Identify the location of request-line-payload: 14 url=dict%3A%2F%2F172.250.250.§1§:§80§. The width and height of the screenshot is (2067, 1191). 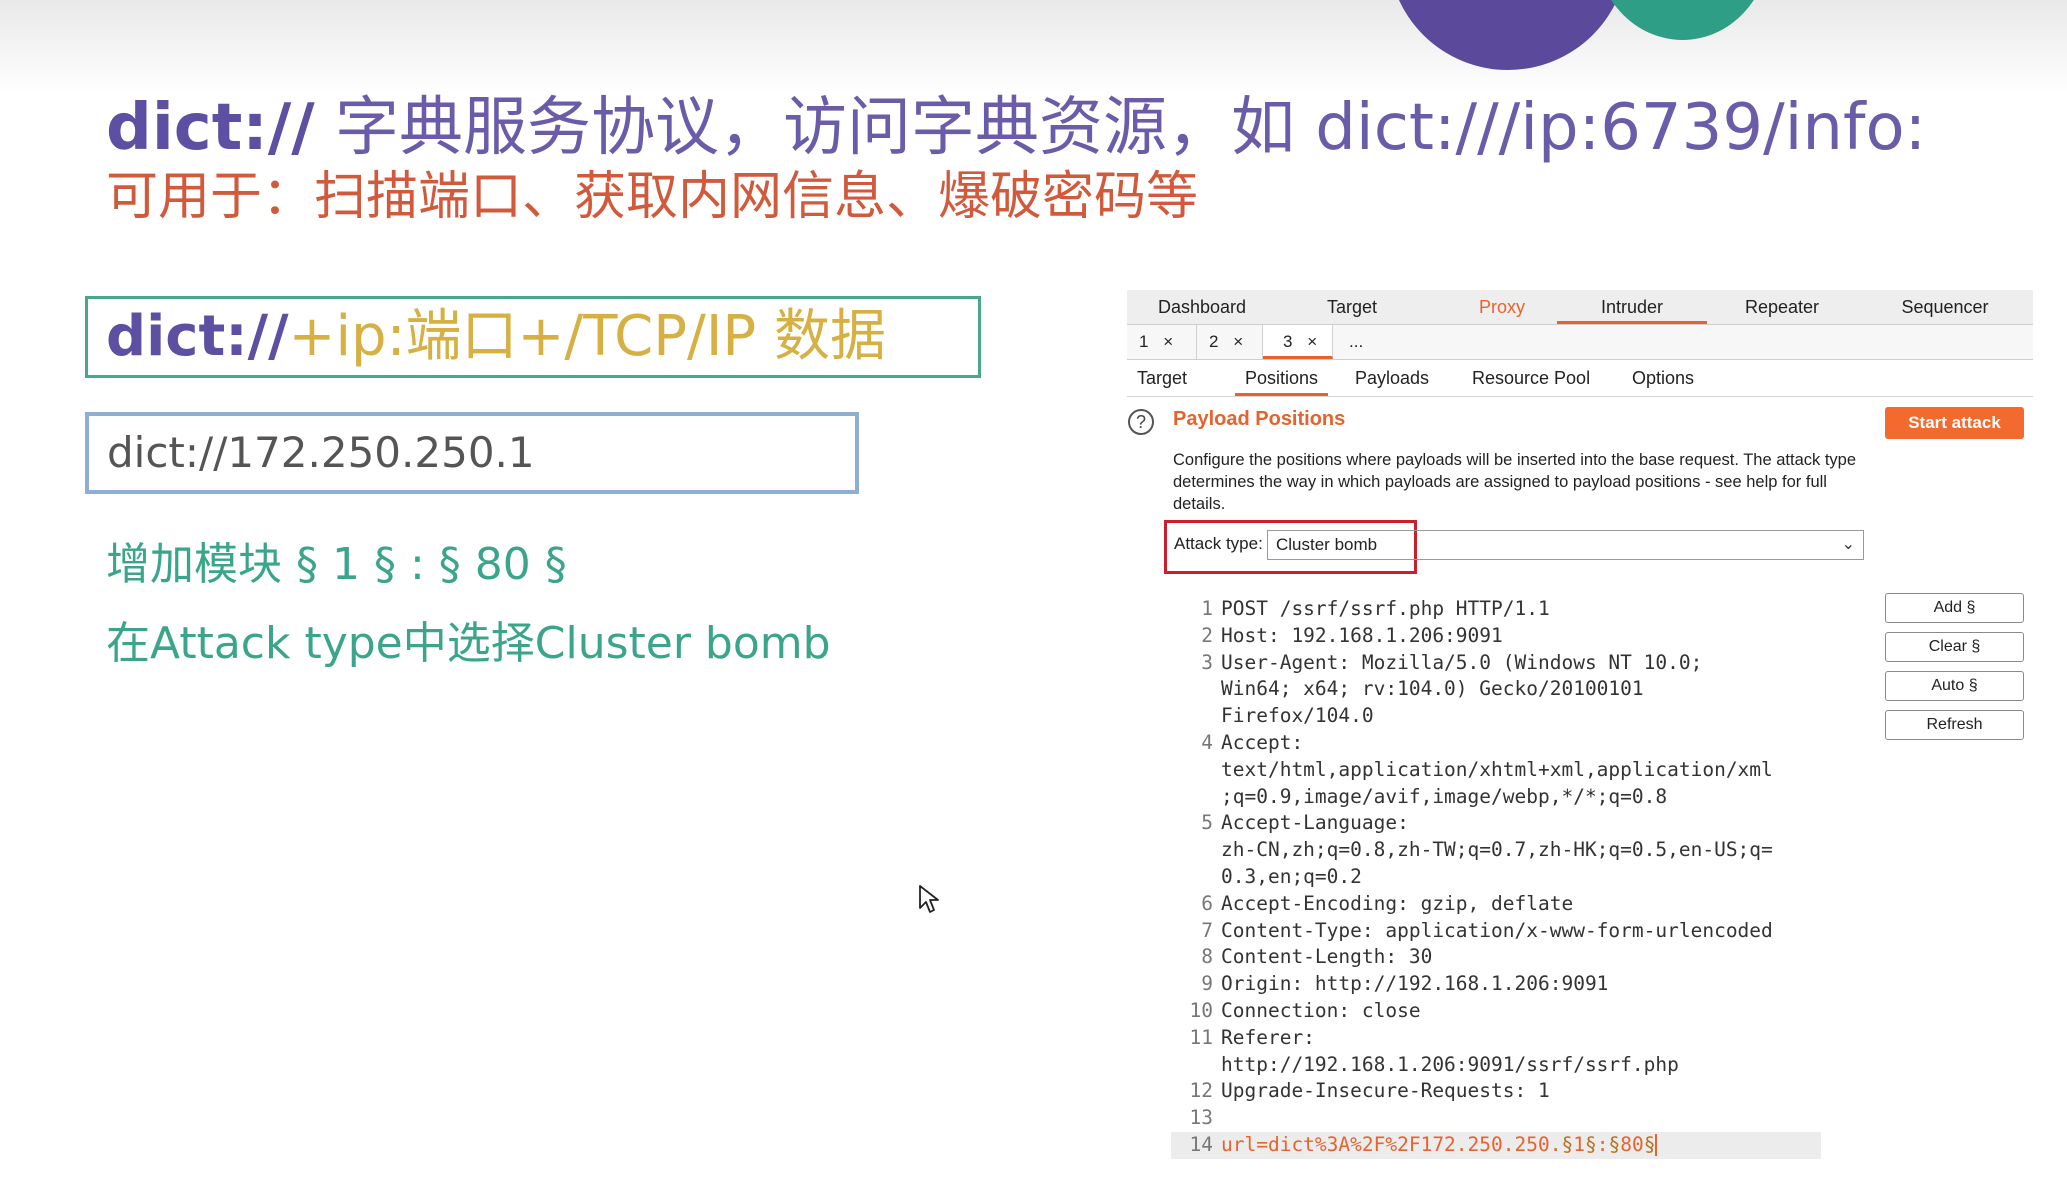
(1496, 1145).